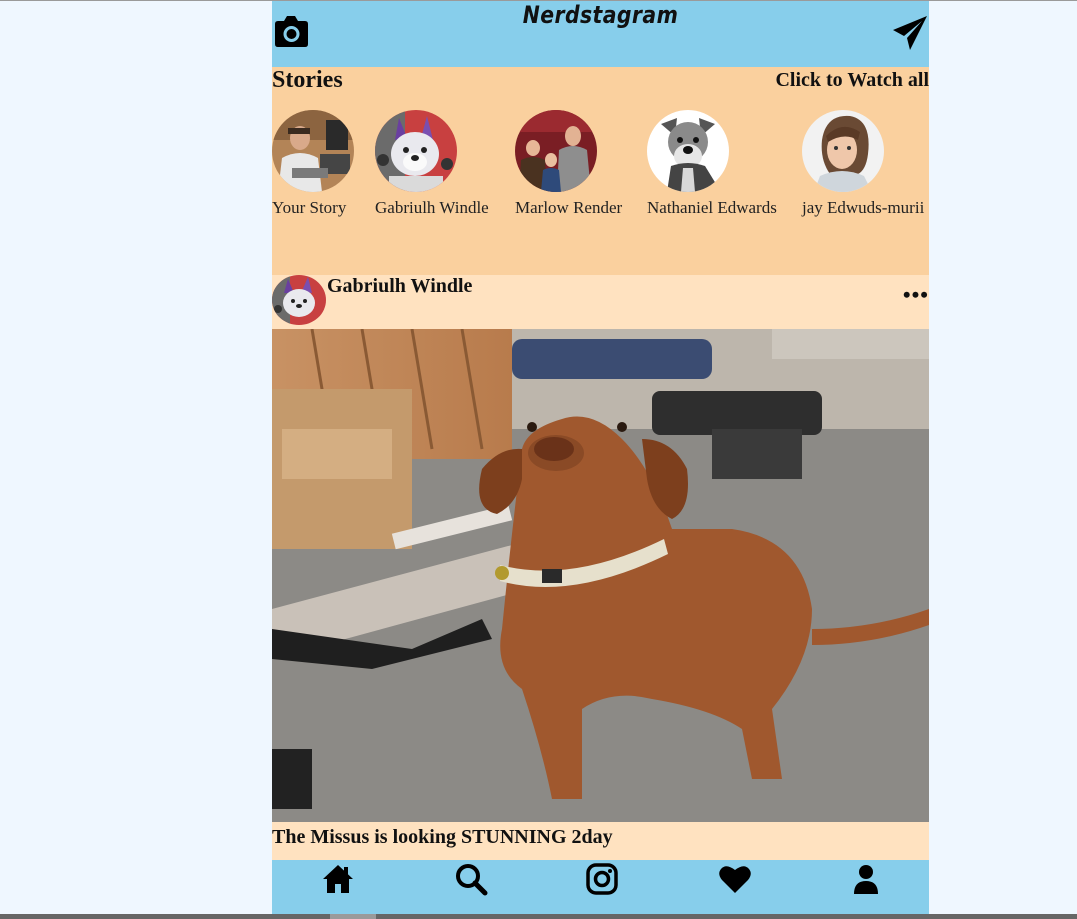  What do you see at coordinates (735, 879) in the screenshot?
I see `heart-icon` at bounding box center [735, 879].